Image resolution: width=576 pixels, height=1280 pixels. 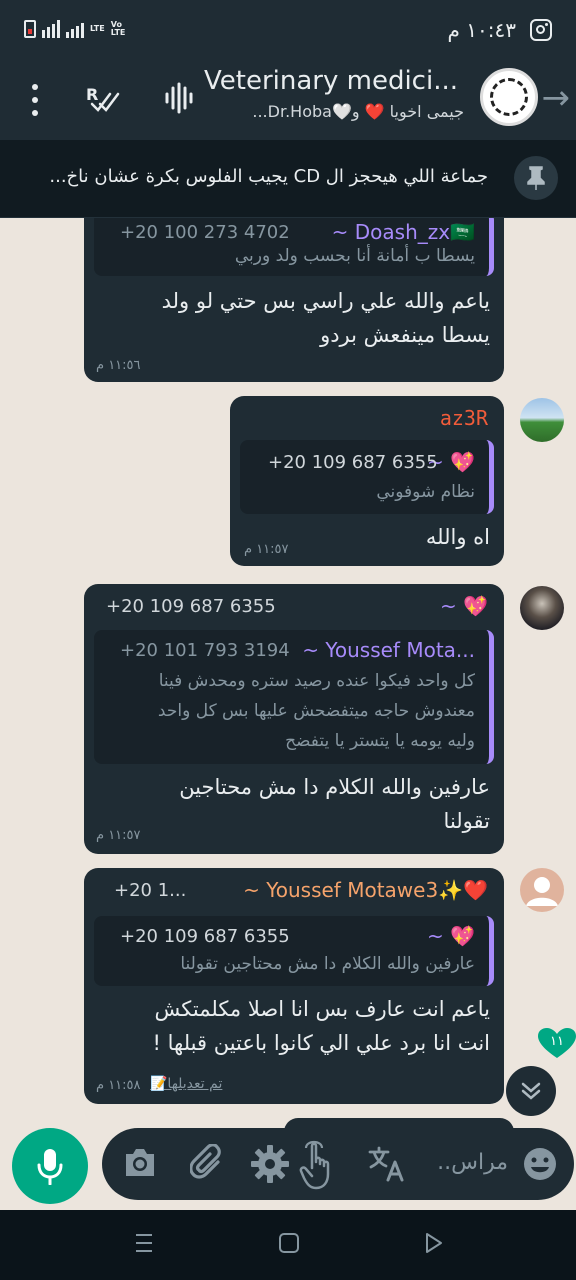 I want to click on quoted-line: معندوش حاجه ميتفضحش عليها بس كل واحد, so click(x=316, y=711).